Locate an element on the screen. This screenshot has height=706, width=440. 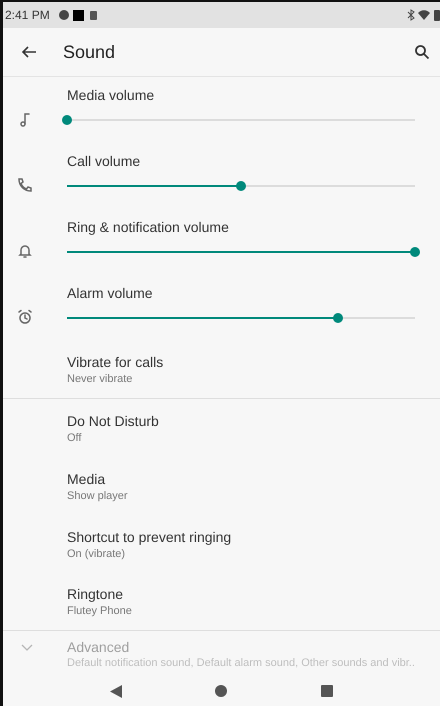
setting-title: Vibrate for calls is located at coordinates (115, 362).